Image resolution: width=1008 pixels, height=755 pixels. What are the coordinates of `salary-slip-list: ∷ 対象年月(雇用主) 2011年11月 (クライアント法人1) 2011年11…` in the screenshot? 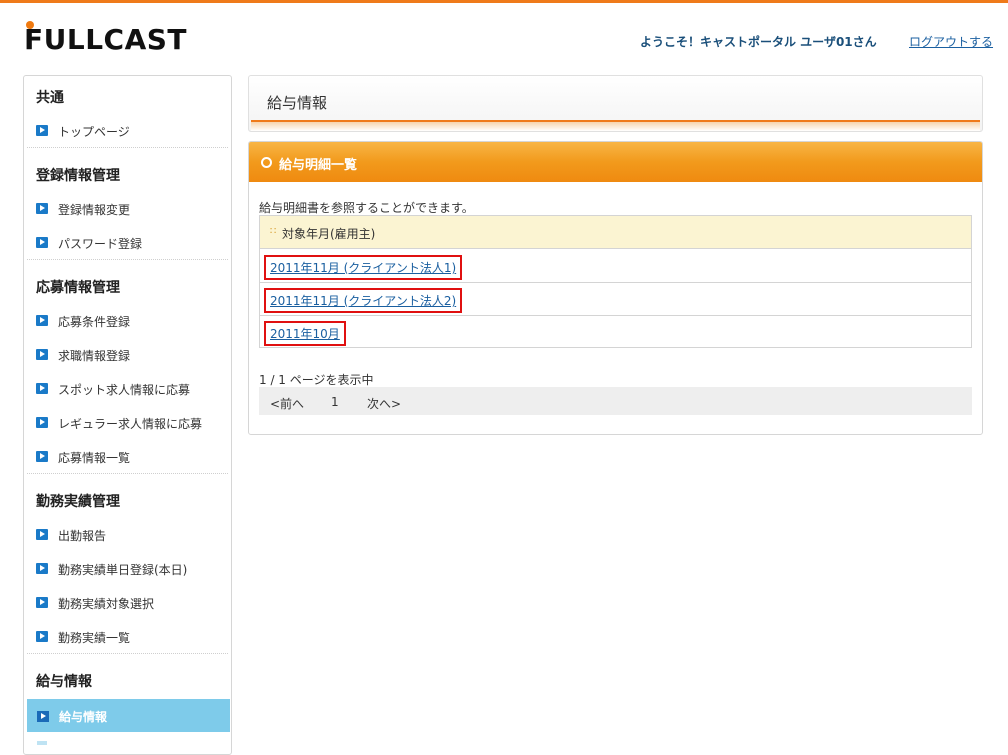 It's located at (615, 281).